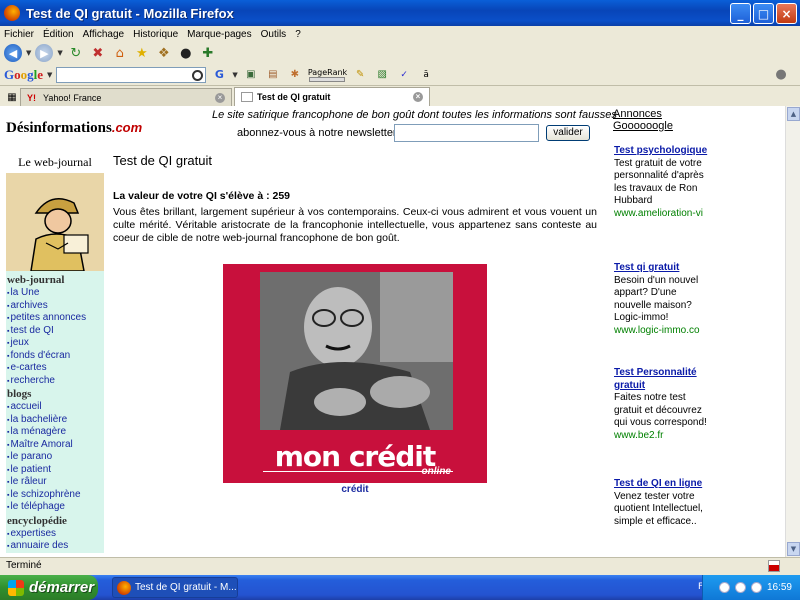 The image size is (800, 600). I want to click on news-icon: ▣, so click(251, 75).